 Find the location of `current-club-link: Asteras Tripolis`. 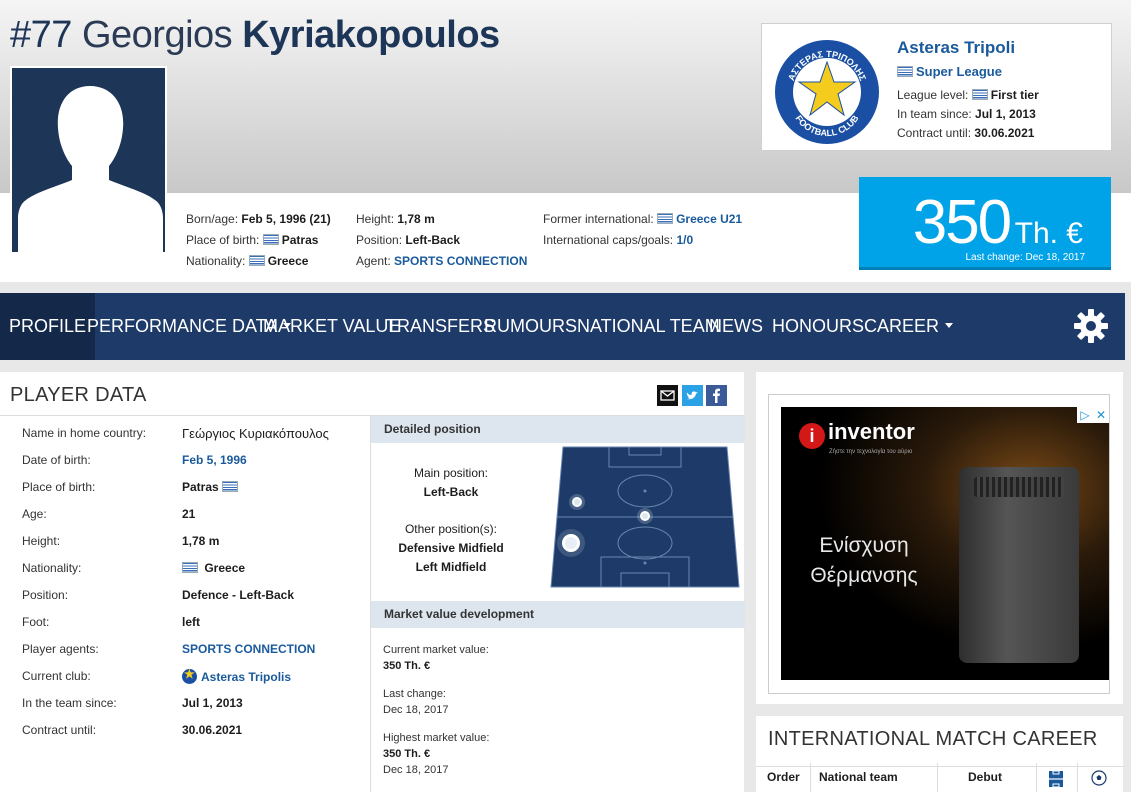

current-club-link: Asteras Tripolis is located at coordinates (236, 675).